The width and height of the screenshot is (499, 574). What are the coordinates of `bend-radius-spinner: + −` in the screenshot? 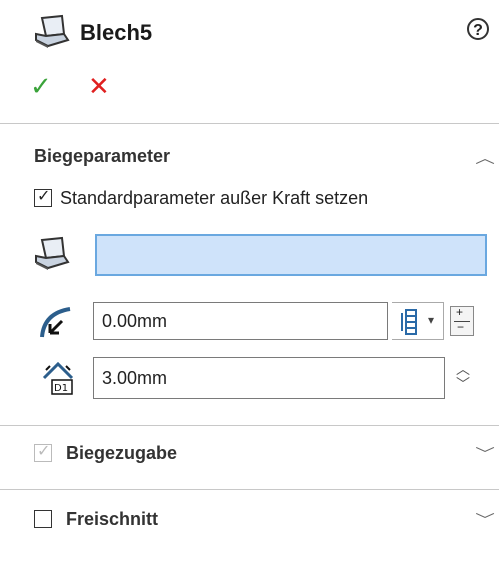 It's located at (462, 320).